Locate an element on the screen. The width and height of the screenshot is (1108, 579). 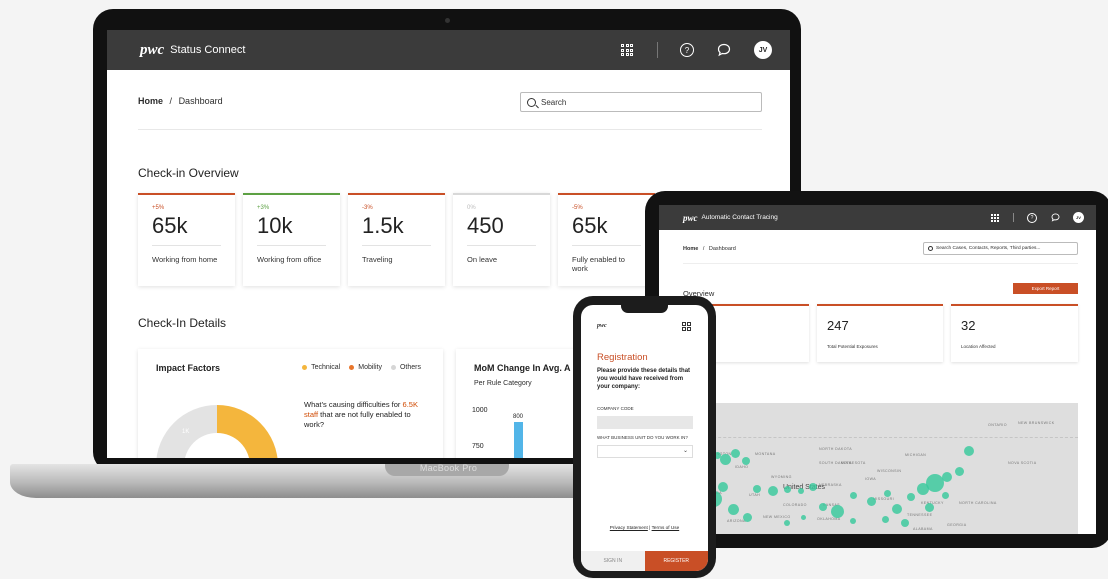
user-avatar: JV is located at coordinates (763, 50).